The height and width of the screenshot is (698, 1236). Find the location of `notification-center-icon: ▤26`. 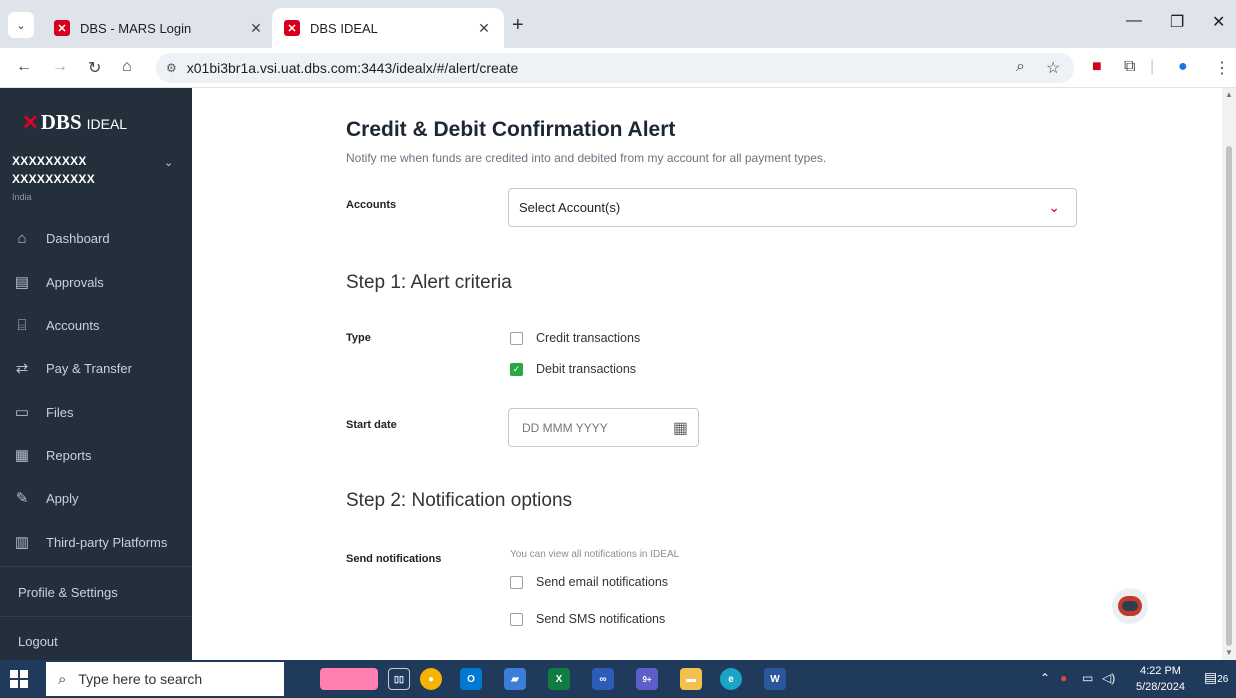

notification-center-icon: ▤26 is located at coordinates (1216, 677).